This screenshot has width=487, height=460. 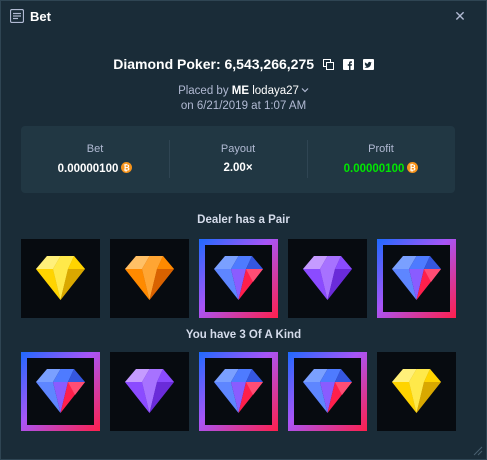 What do you see at coordinates (348, 64) in the screenshot?
I see `facebook-icon` at bounding box center [348, 64].